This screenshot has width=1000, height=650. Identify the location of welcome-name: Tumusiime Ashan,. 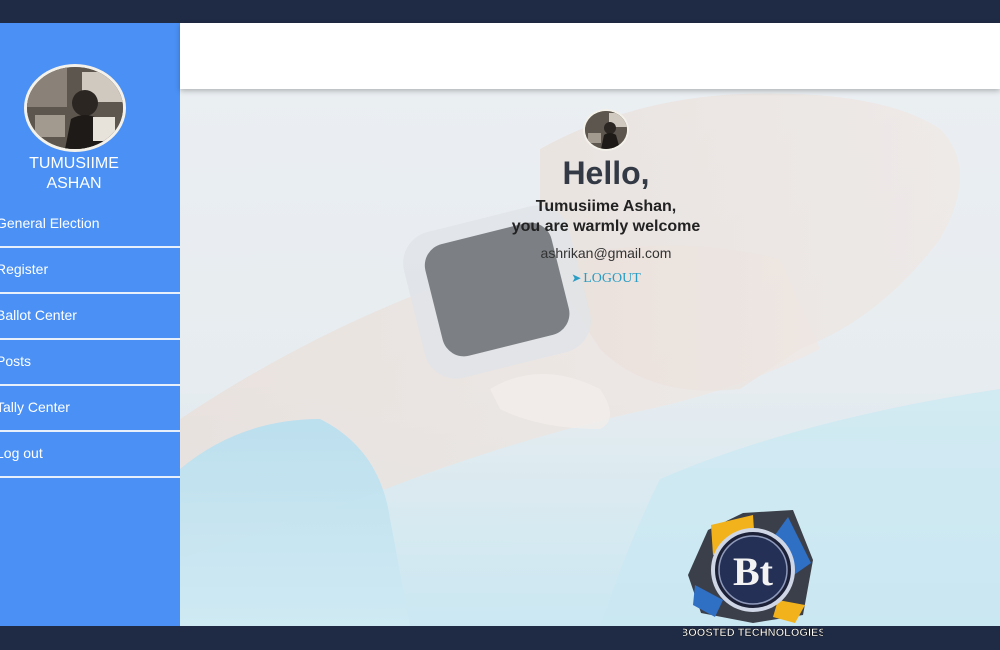
(606, 206).